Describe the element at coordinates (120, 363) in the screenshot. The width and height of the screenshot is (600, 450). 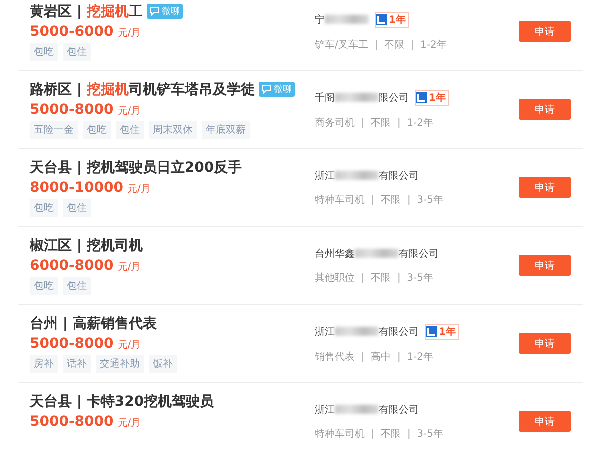
I see `benefit-tag: 交通补助` at that location.